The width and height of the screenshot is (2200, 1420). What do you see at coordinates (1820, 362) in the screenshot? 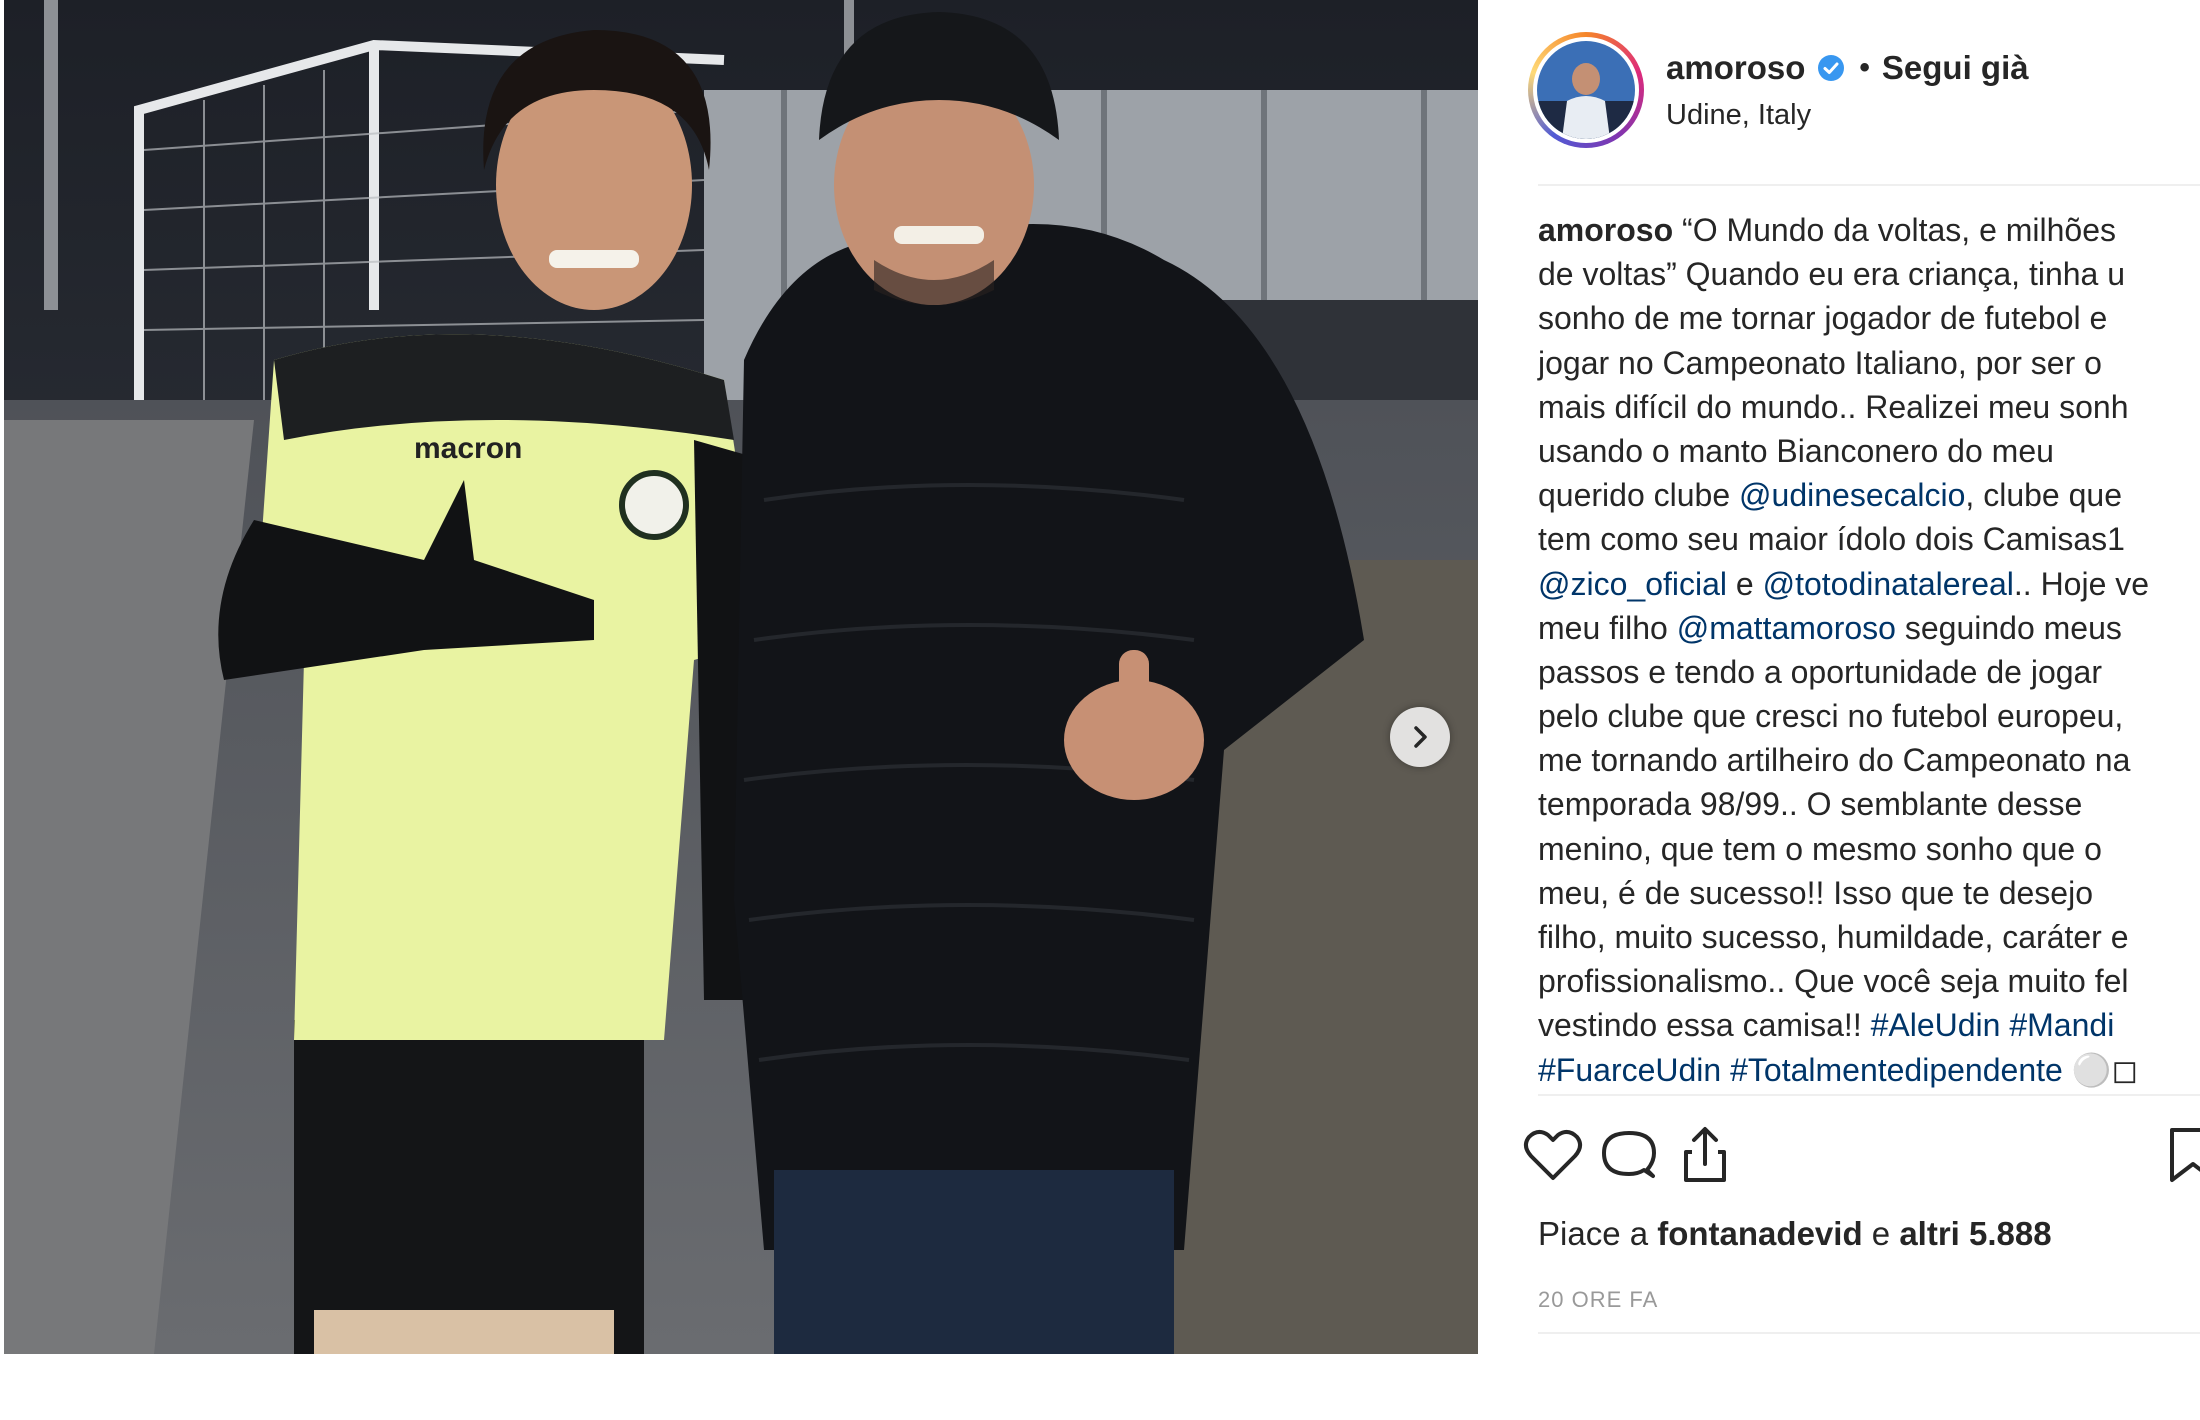
I see `caption-text: jogar no Campeonato Italiano, por ser o` at bounding box center [1820, 362].